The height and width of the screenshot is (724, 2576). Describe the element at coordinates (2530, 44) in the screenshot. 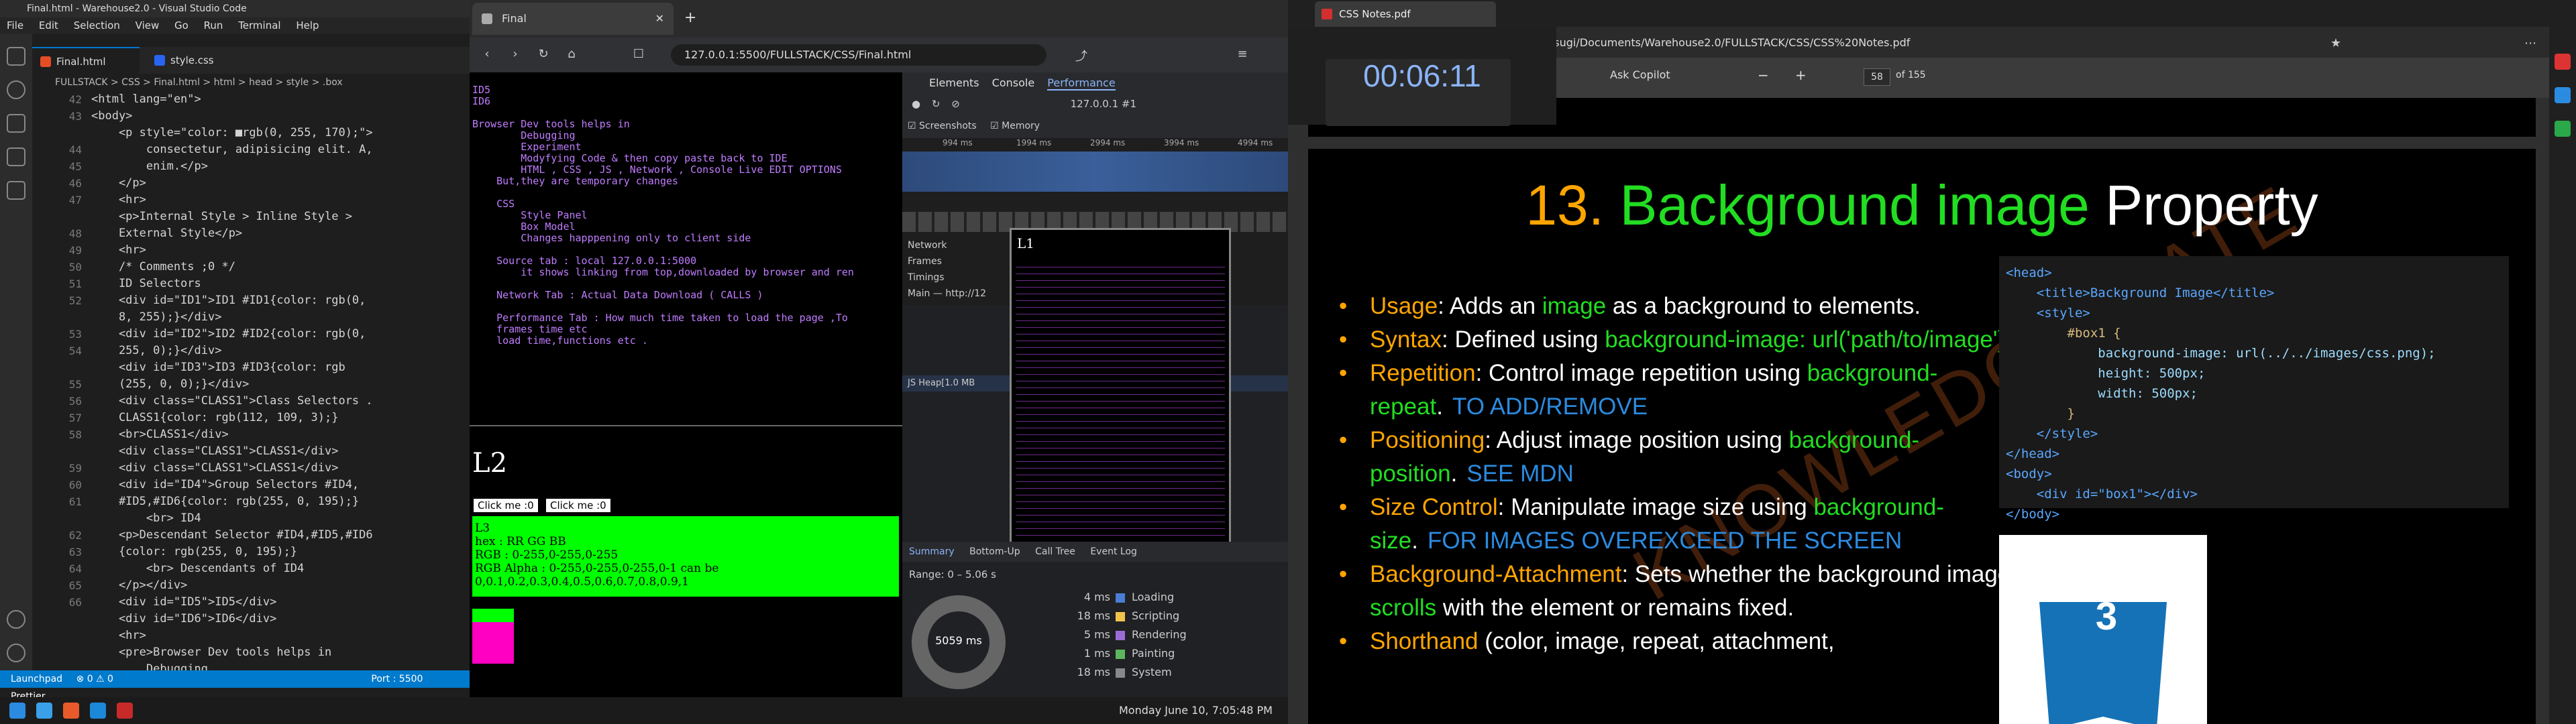

I see `more-icon: ⋯` at that location.